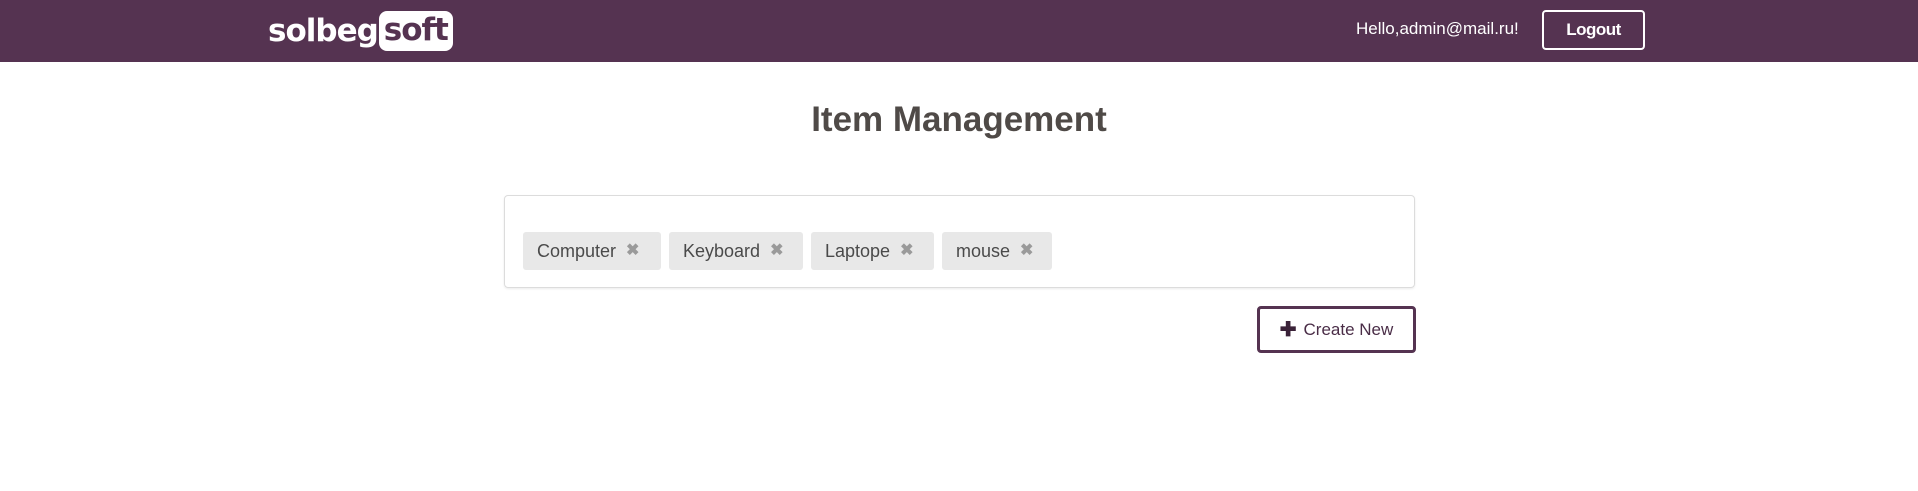 This screenshot has width=1918, height=491. I want to click on item-tag-laptope: Laptope ✖, so click(872, 251).